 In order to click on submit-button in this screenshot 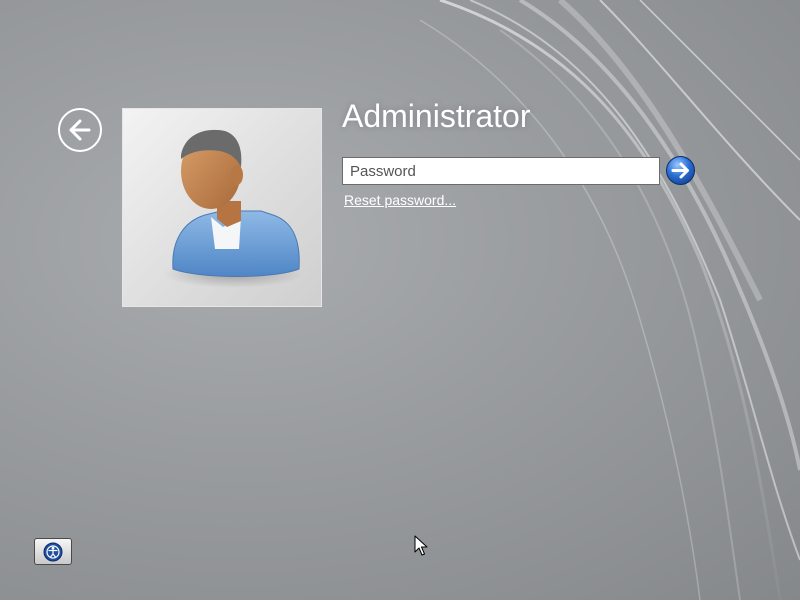, I will do `click(680, 170)`.